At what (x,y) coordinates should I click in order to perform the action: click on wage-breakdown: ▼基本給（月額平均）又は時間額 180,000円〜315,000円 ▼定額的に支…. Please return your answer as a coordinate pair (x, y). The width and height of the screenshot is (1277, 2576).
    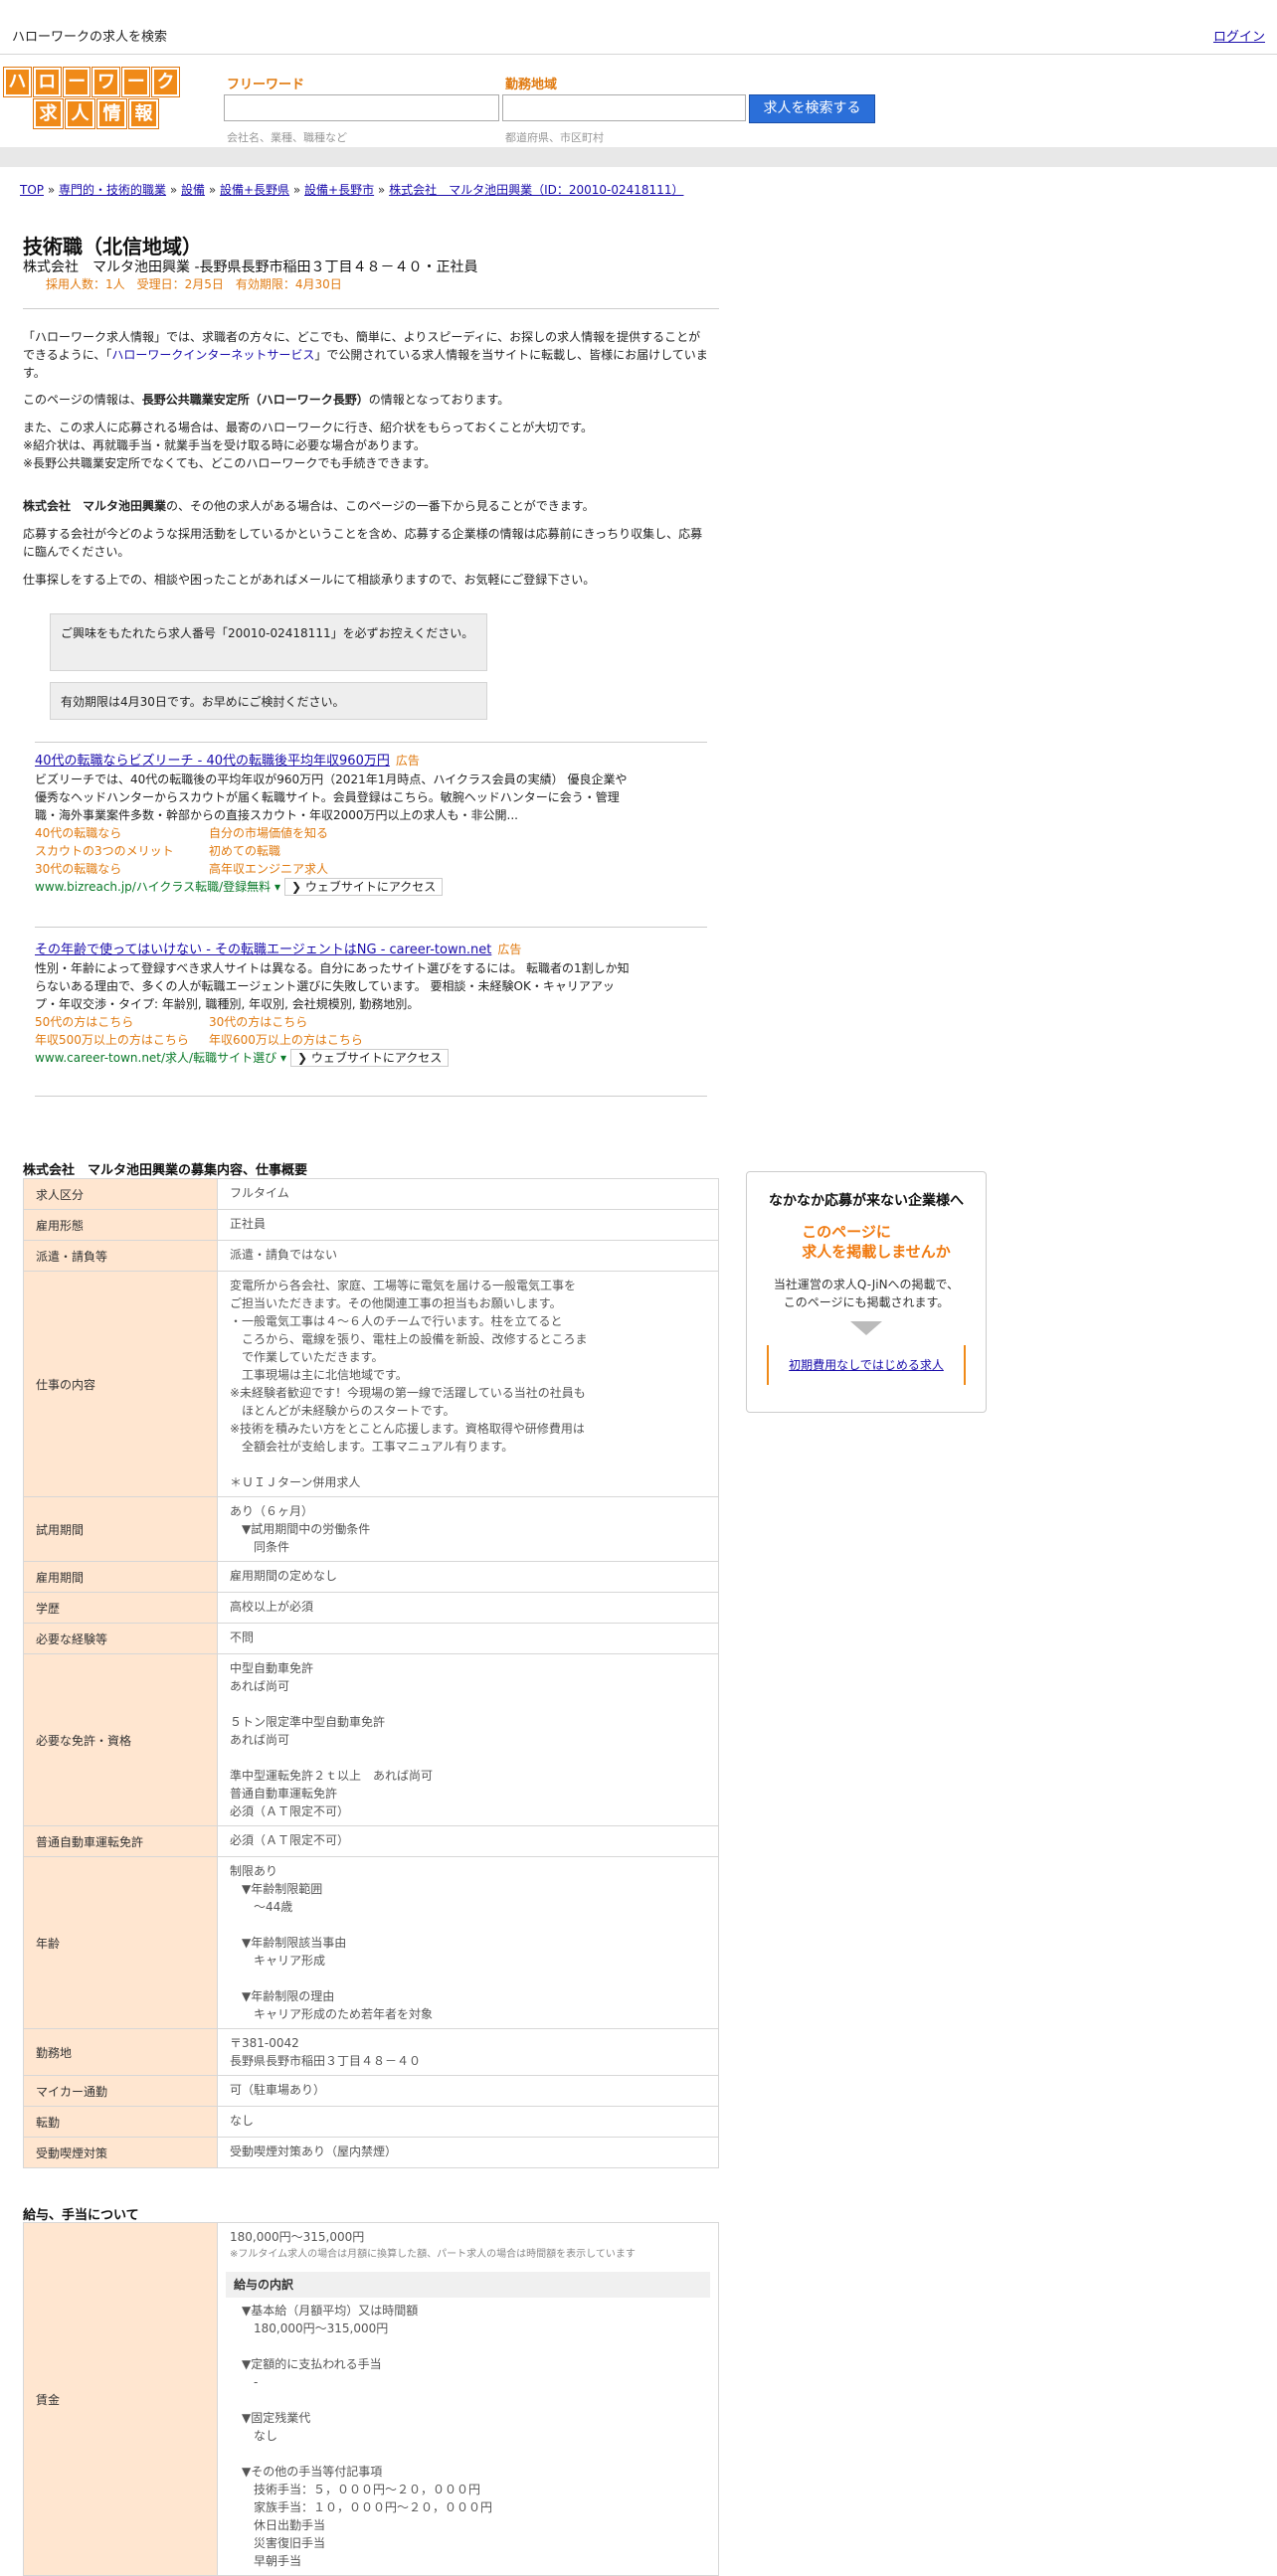
    Looking at the image, I should click on (367, 2436).